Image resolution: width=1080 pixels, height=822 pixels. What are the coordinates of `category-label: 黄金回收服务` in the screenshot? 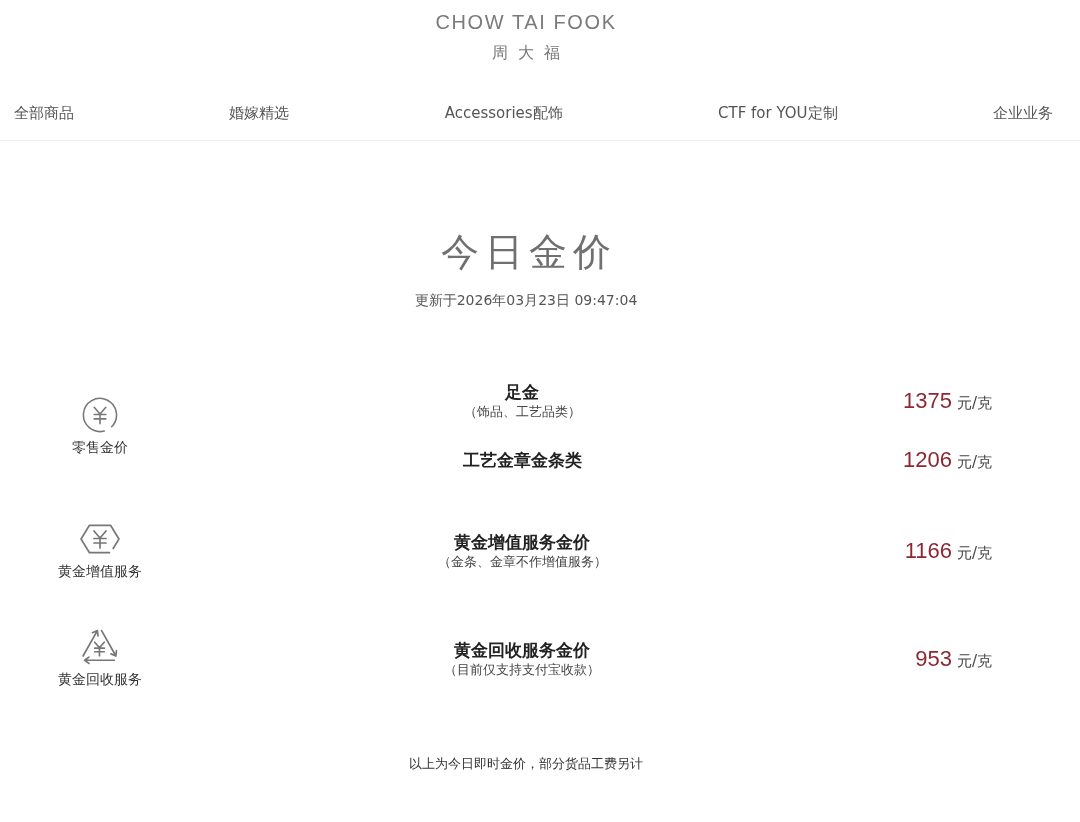 It's located at (100, 679).